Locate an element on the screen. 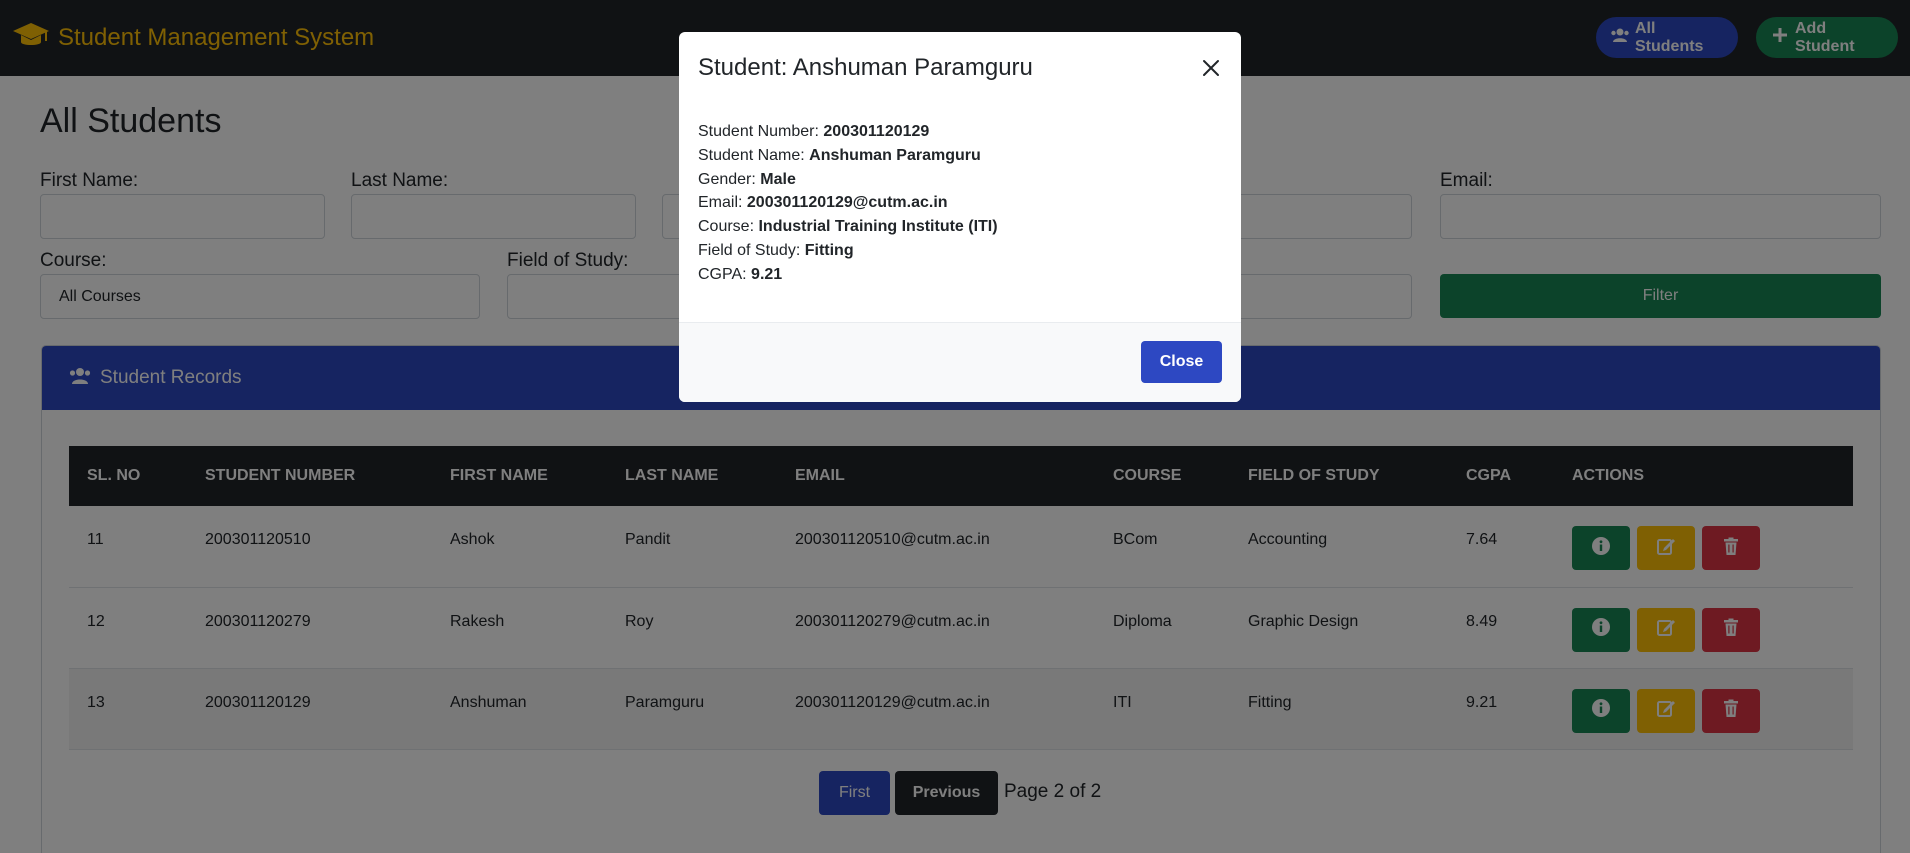 This screenshot has height=853, width=1910. detail-student-name: Student Name: Anshuman Paramguru is located at coordinates (839, 155).